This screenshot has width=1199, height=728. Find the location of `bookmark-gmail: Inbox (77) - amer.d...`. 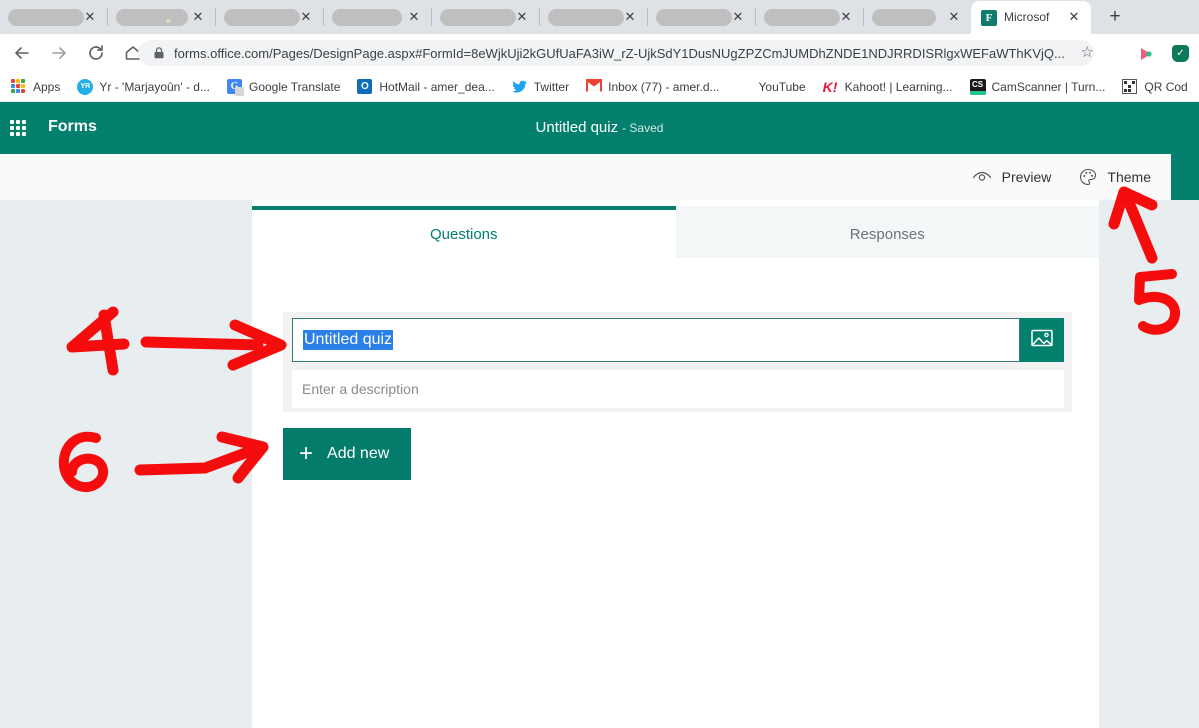

bookmark-gmail: Inbox (77) - amer.d... is located at coordinates (652, 87).